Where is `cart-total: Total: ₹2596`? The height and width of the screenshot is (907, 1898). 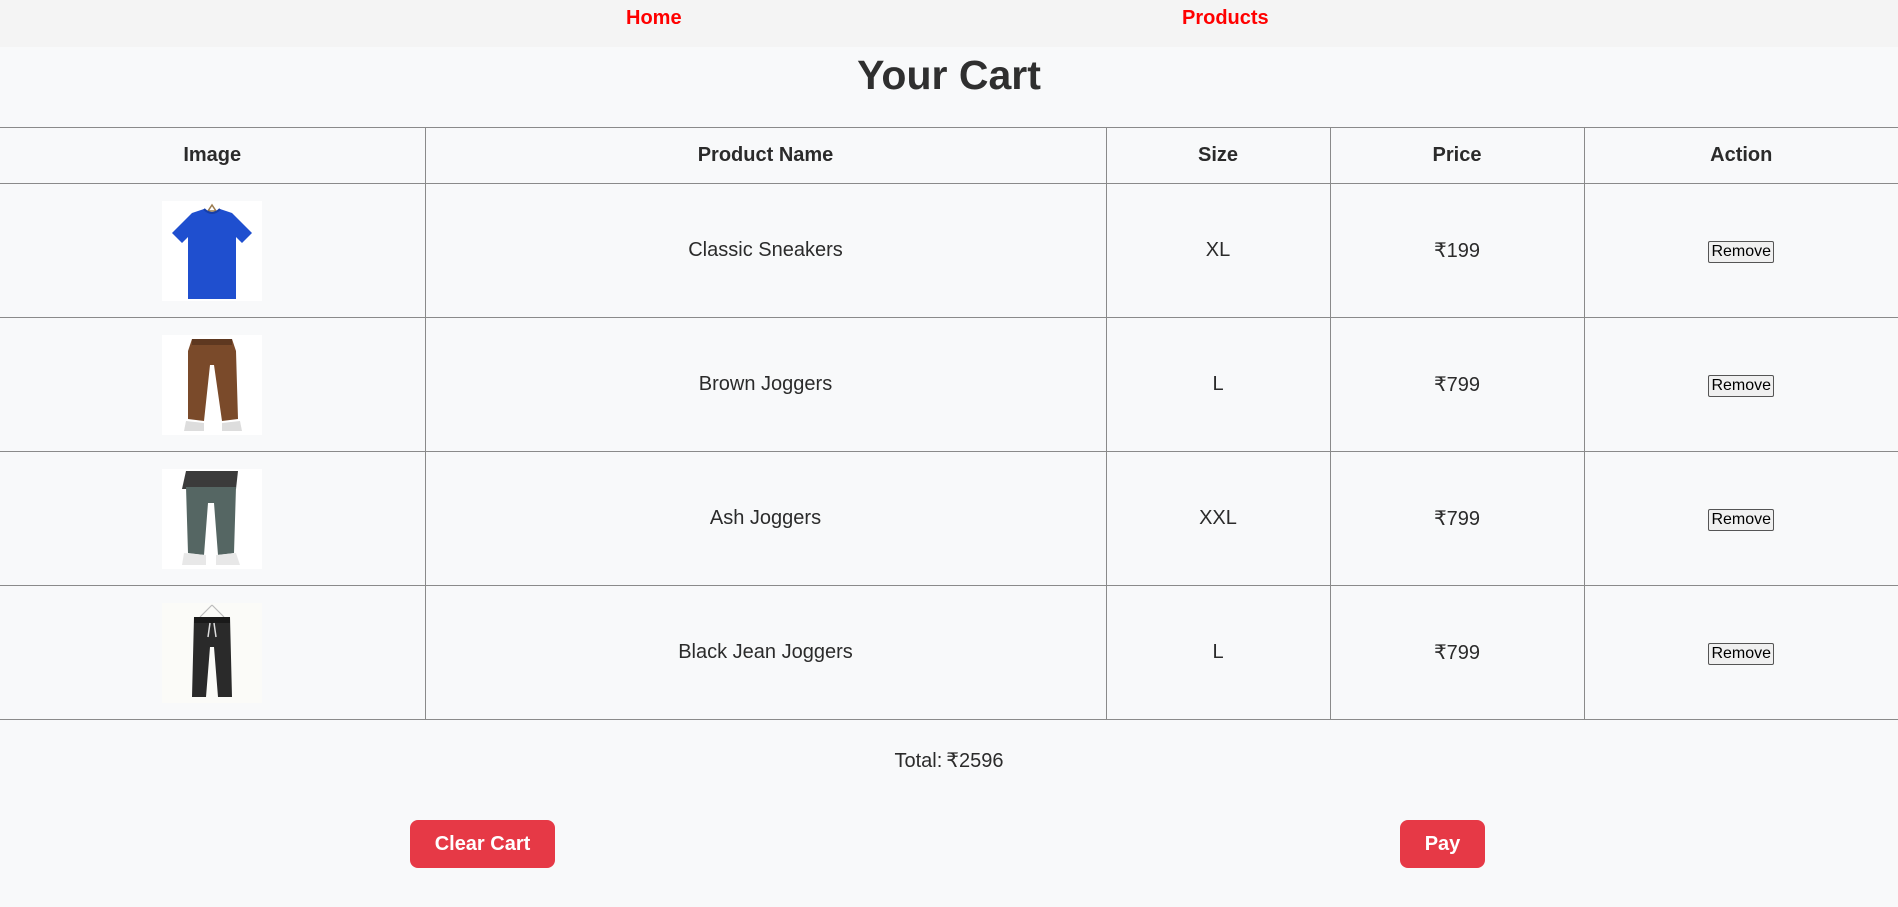 cart-total: Total: ₹2596 is located at coordinates (949, 760).